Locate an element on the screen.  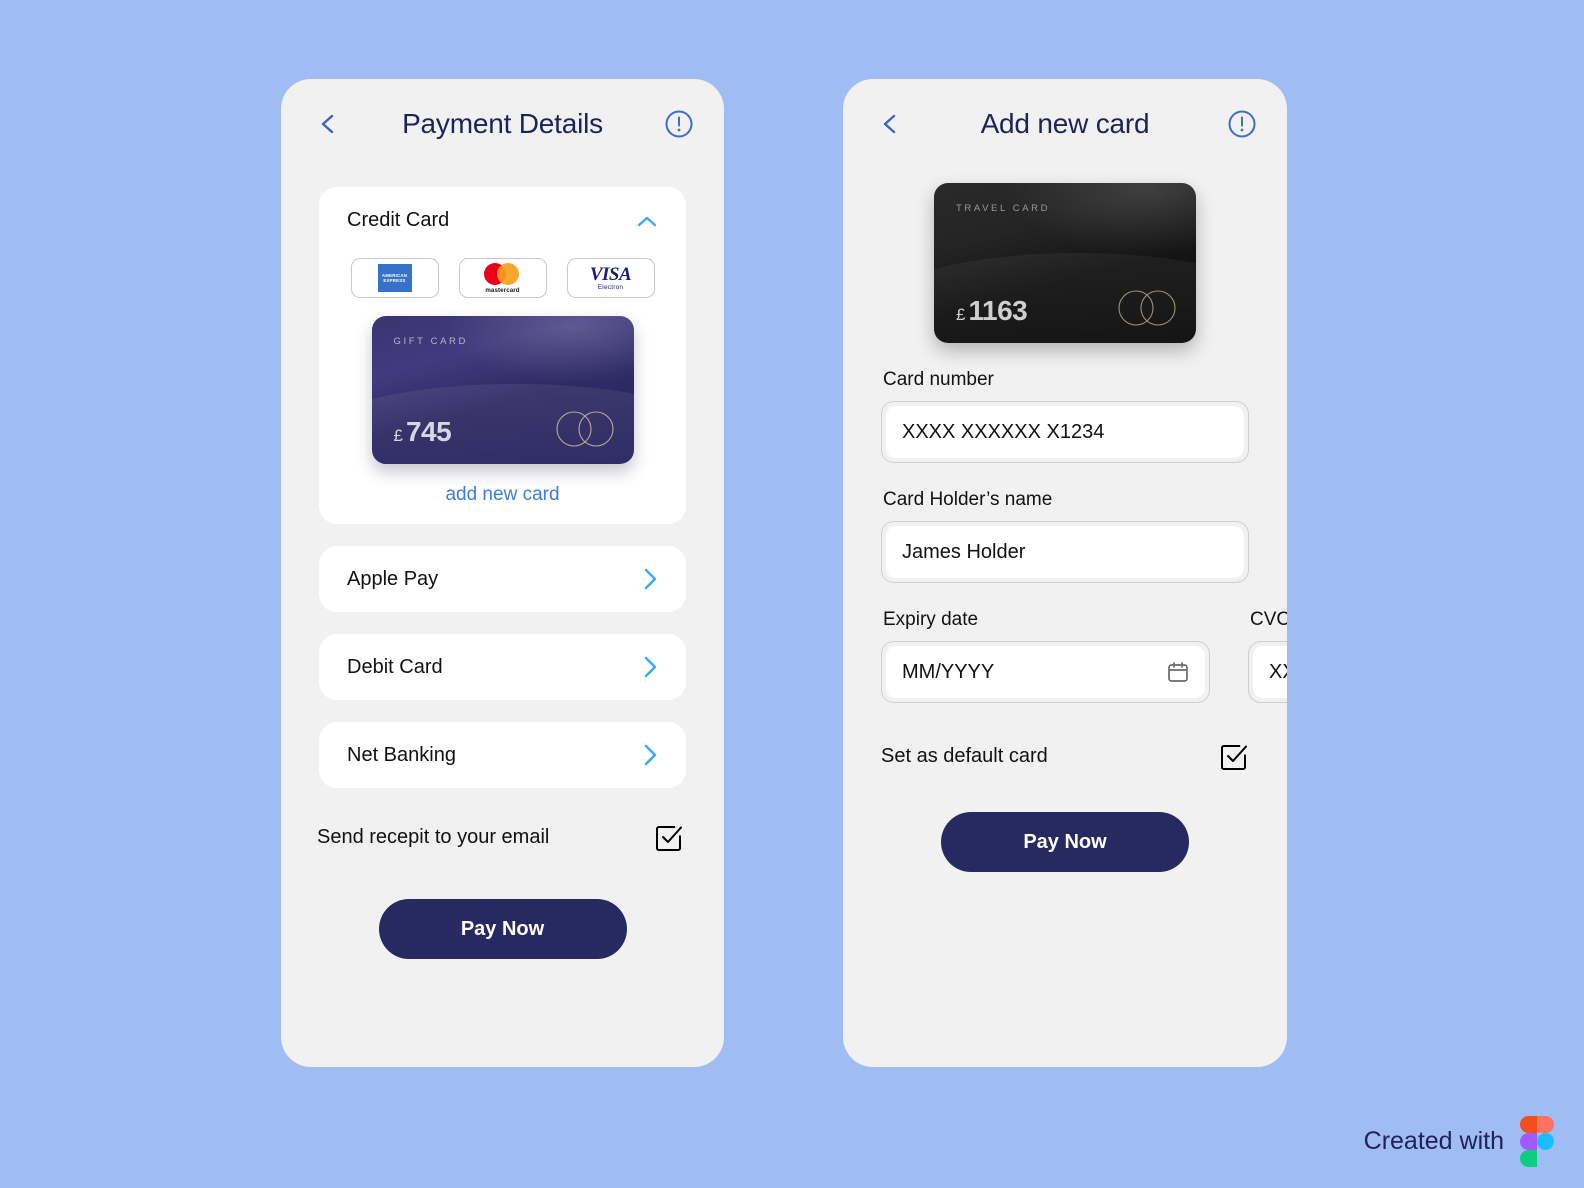
figma-green-shape is located at coordinates (1528, 1158).